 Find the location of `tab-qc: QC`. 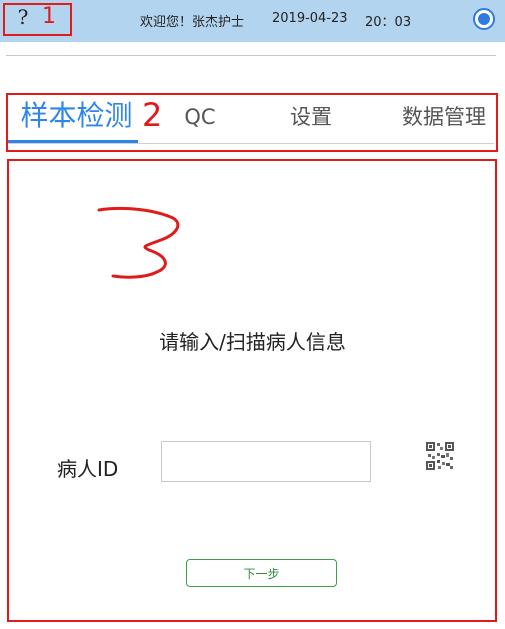

tab-qc: QC is located at coordinates (200, 117).